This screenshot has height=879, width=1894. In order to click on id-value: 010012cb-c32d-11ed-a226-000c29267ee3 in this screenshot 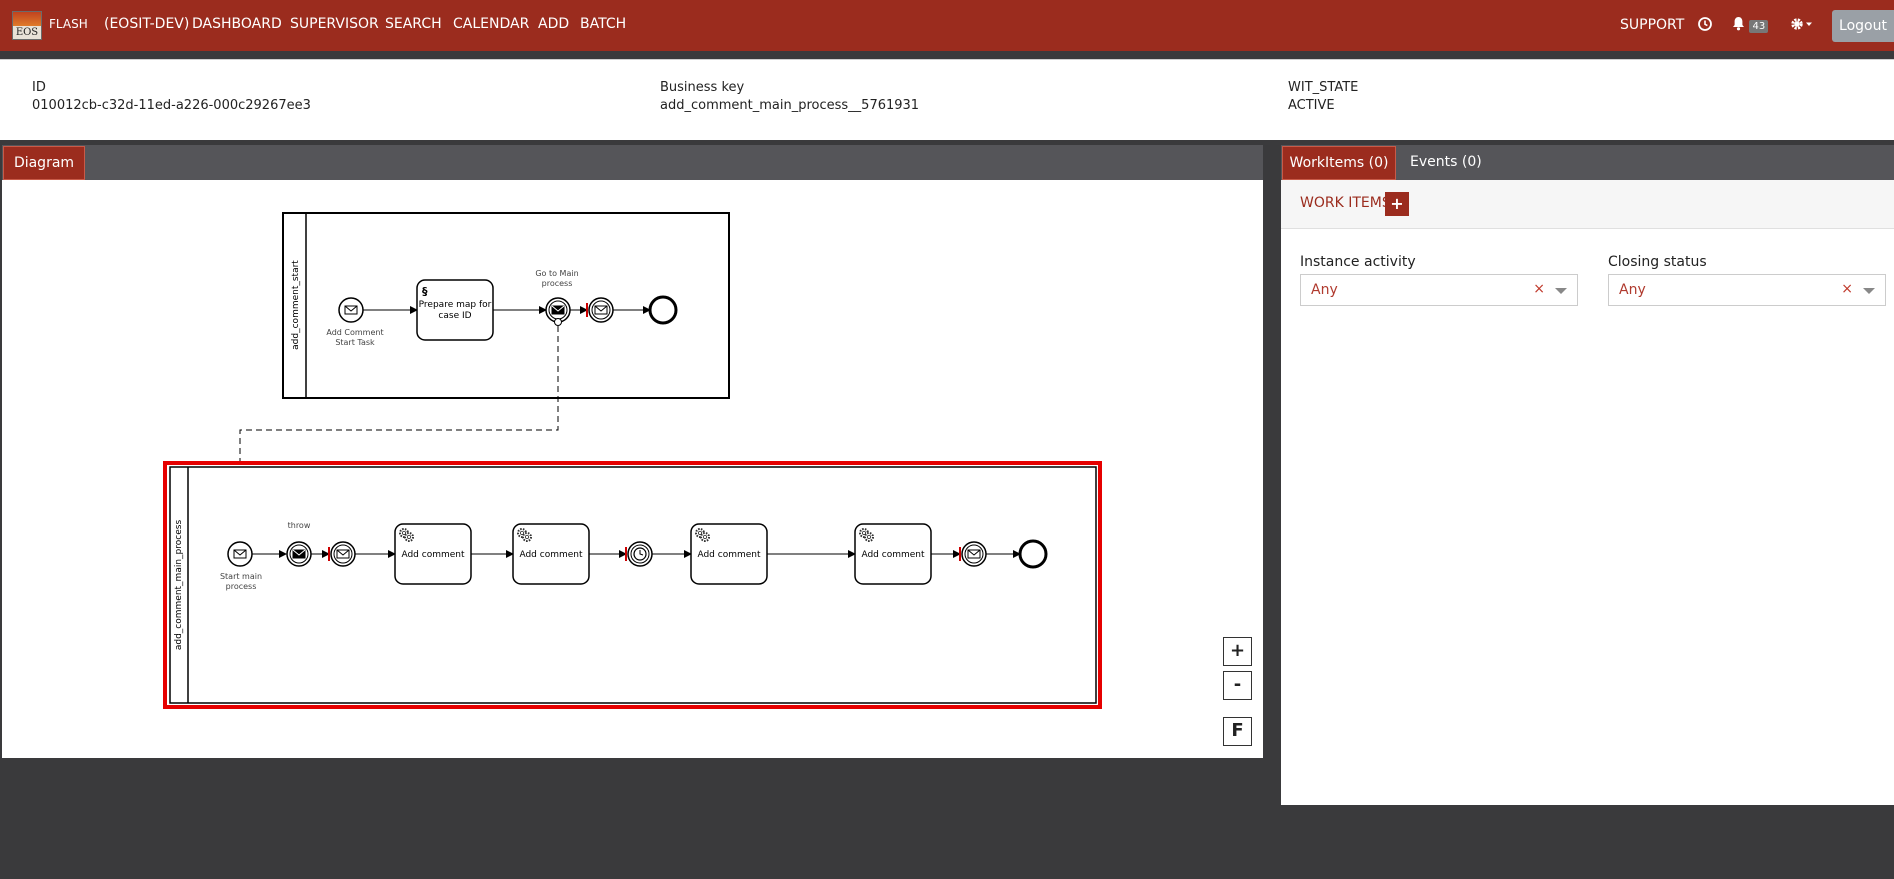, I will do `click(171, 105)`.